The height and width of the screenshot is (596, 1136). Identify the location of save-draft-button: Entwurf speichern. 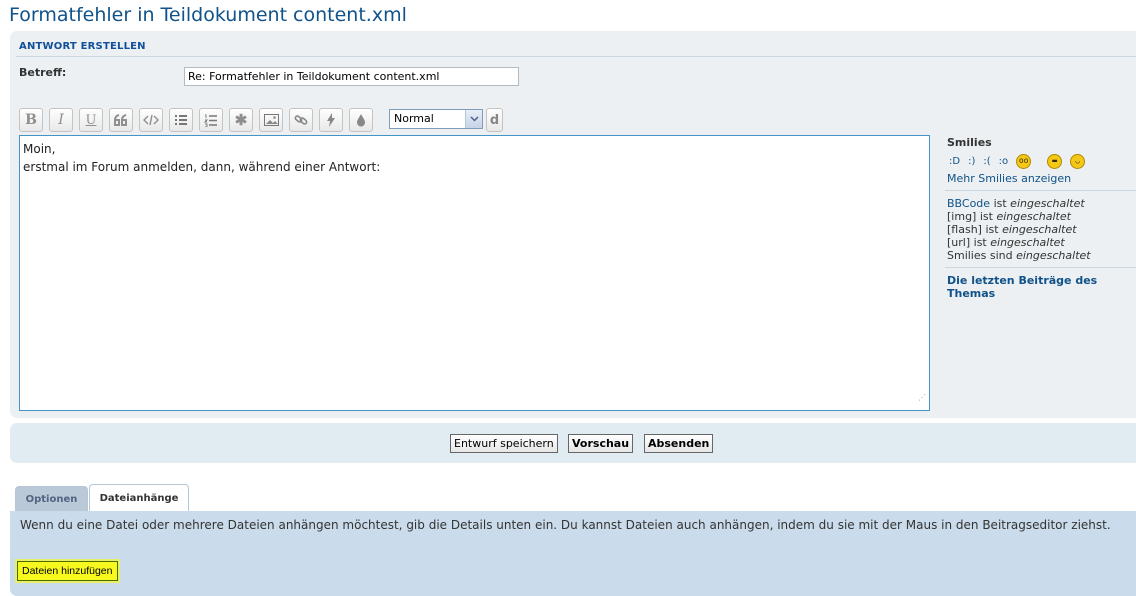
(504, 443).